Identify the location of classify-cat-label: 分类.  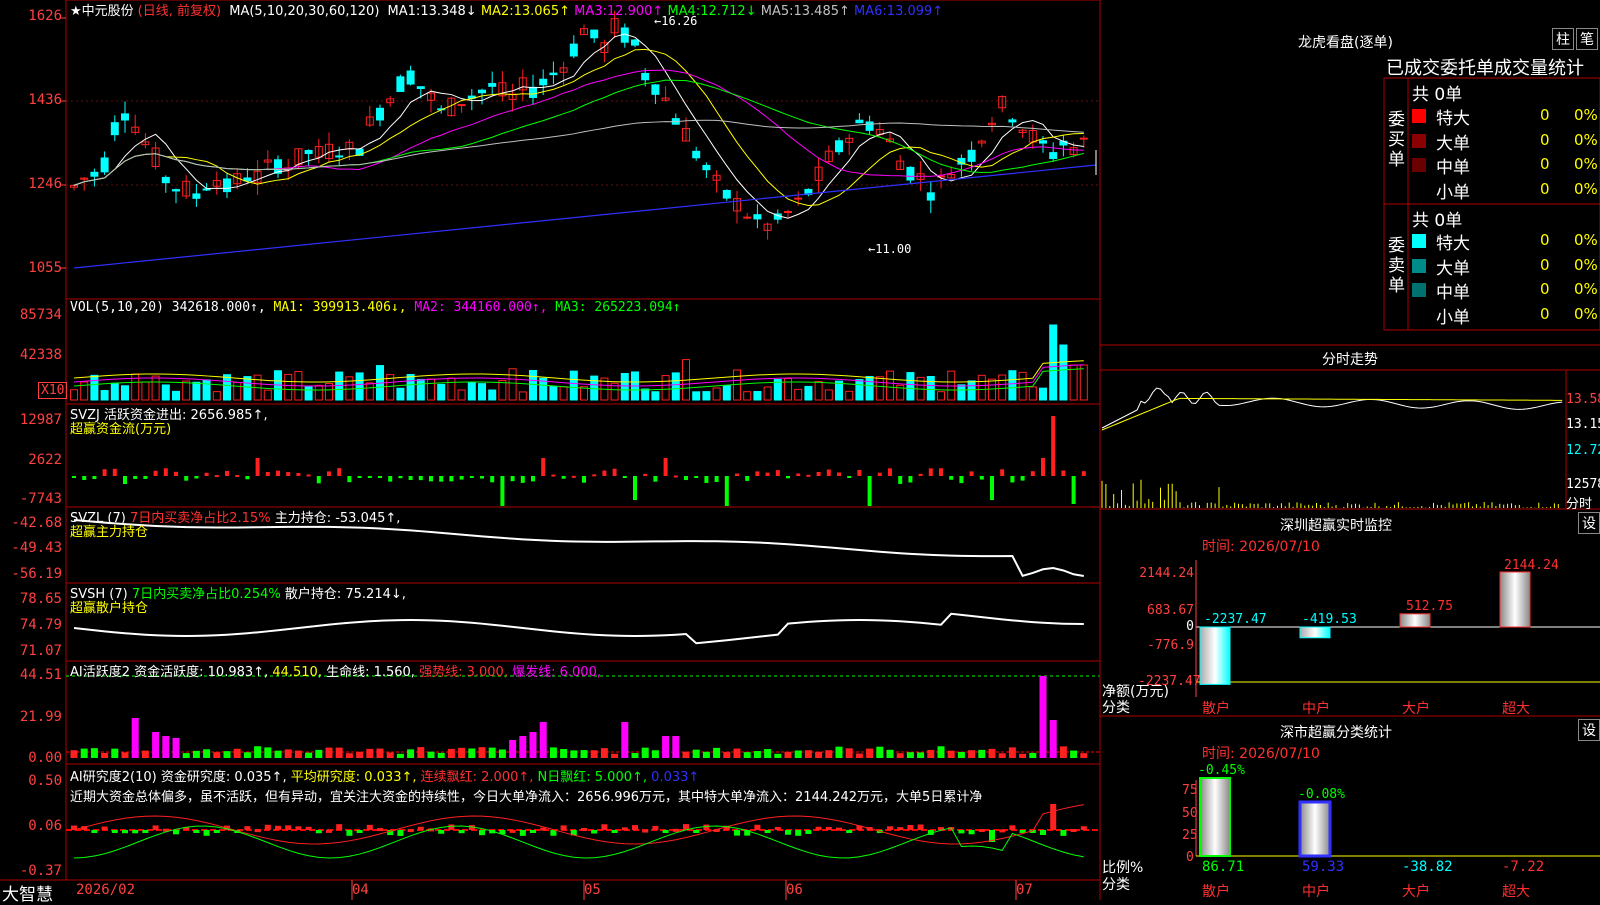
(1116, 885).